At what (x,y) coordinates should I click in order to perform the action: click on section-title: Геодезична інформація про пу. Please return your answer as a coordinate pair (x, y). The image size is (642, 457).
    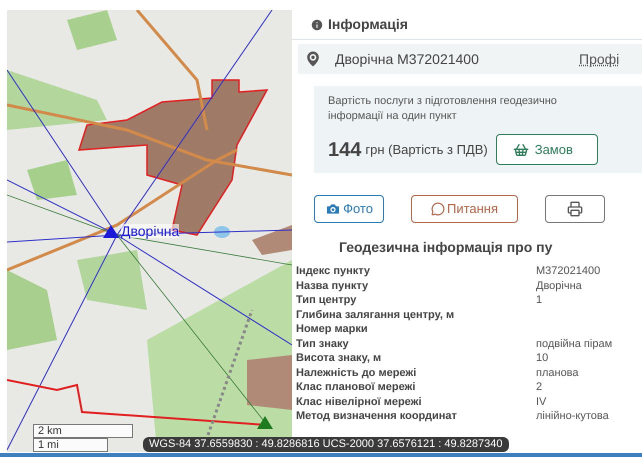
    Looking at the image, I should click on (446, 247).